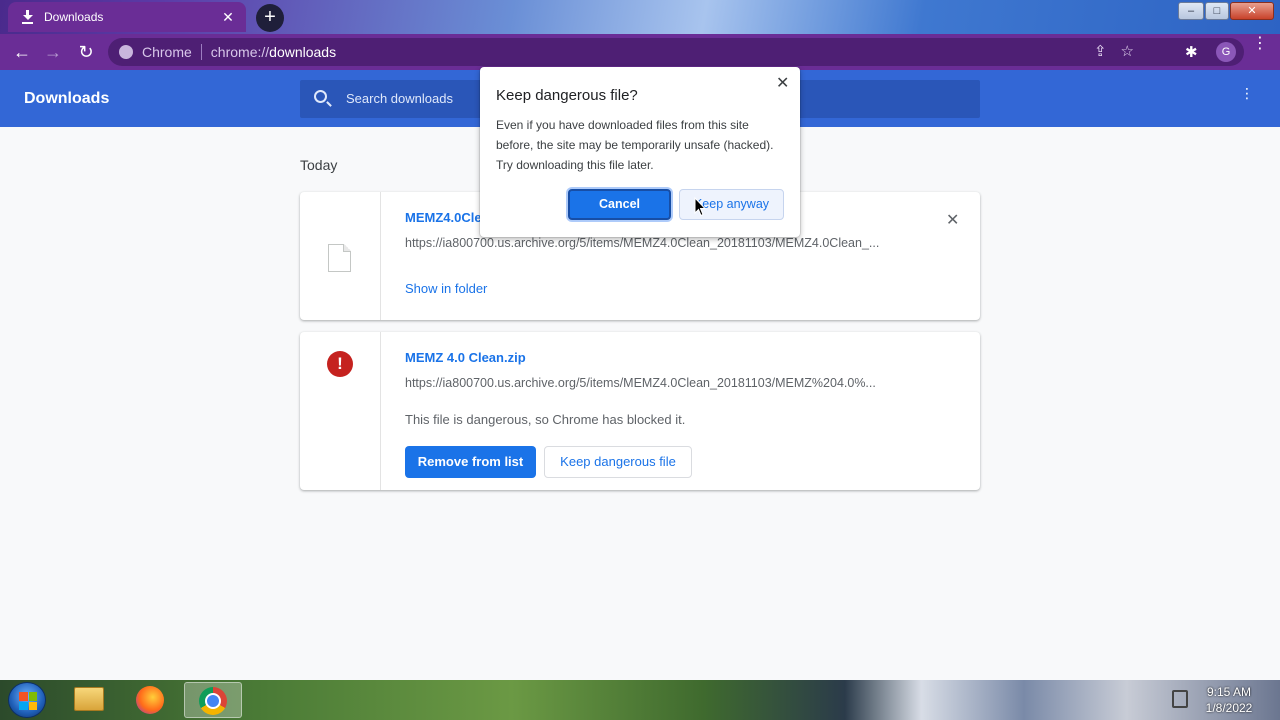 The image size is (1280, 720). Describe the element at coordinates (470, 462) in the screenshot. I see `remove-from-list-button: Remove from list` at that location.